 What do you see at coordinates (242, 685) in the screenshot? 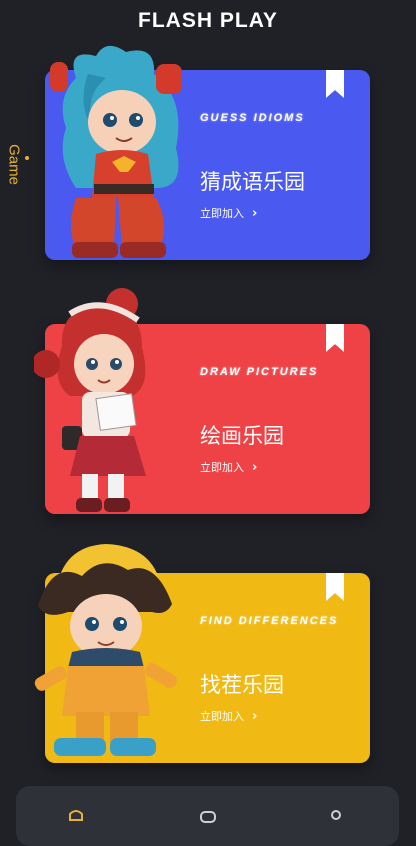
I see `card-chinese-title: 找茬乐园` at bounding box center [242, 685].